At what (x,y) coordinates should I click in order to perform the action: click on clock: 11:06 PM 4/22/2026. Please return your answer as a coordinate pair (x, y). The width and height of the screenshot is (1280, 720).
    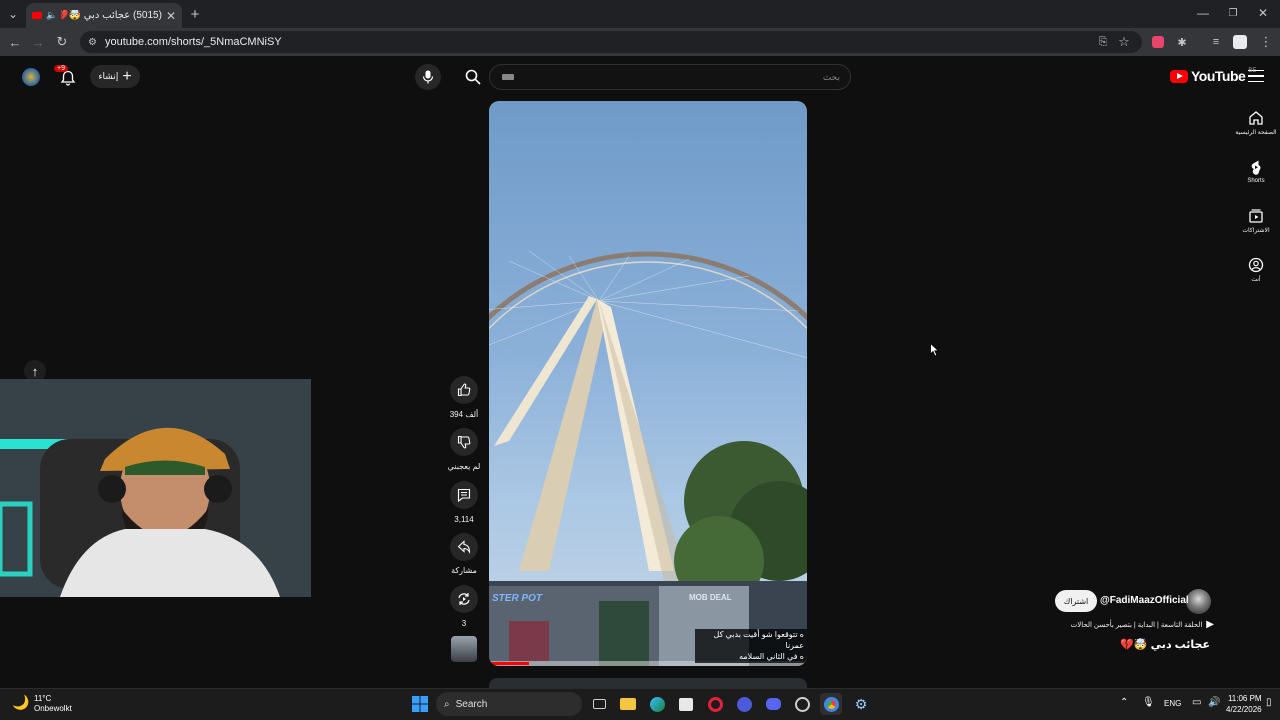
    Looking at the image, I should click on (1244, 704).